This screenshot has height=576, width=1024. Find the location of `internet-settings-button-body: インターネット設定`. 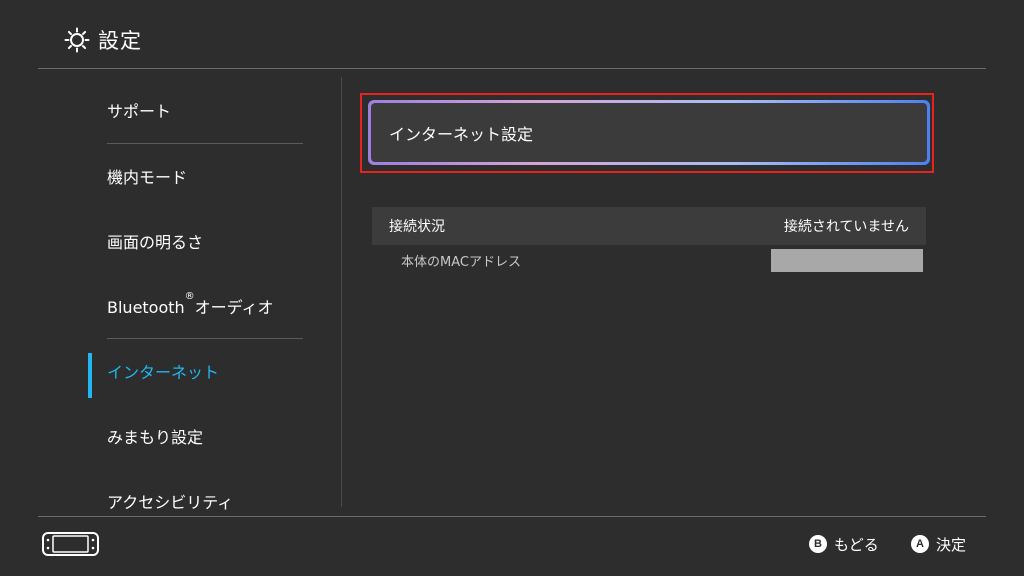

internet-settings-button-body: インターネット設定 is located at coordinates (649, 132).